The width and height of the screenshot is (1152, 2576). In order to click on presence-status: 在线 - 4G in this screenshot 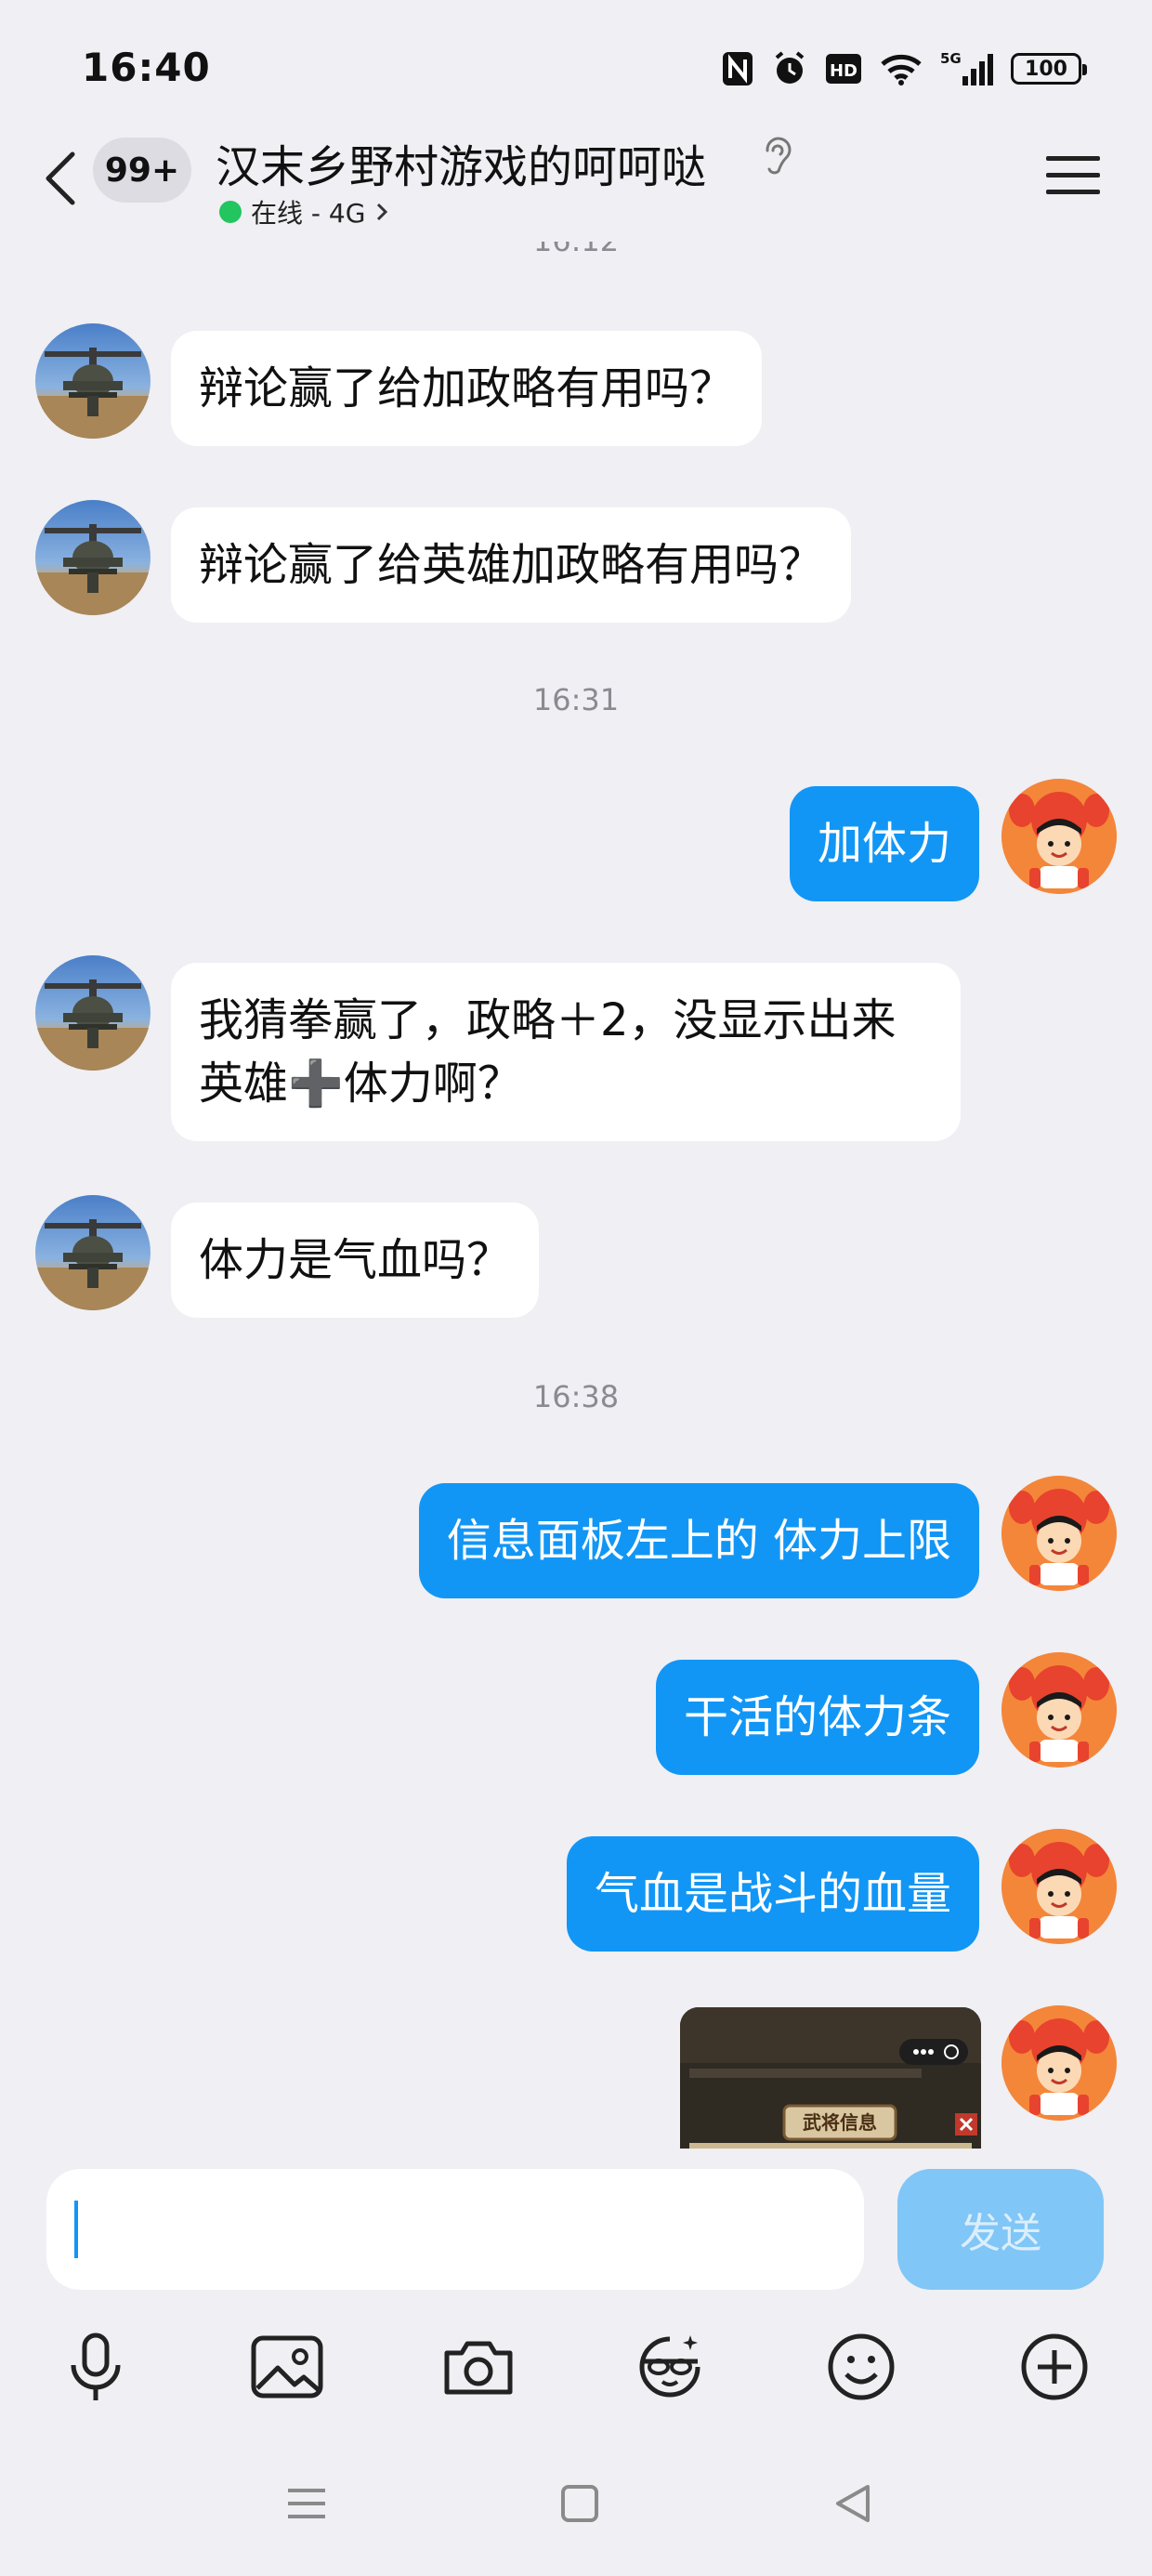, I will do `click(304, 211)`.